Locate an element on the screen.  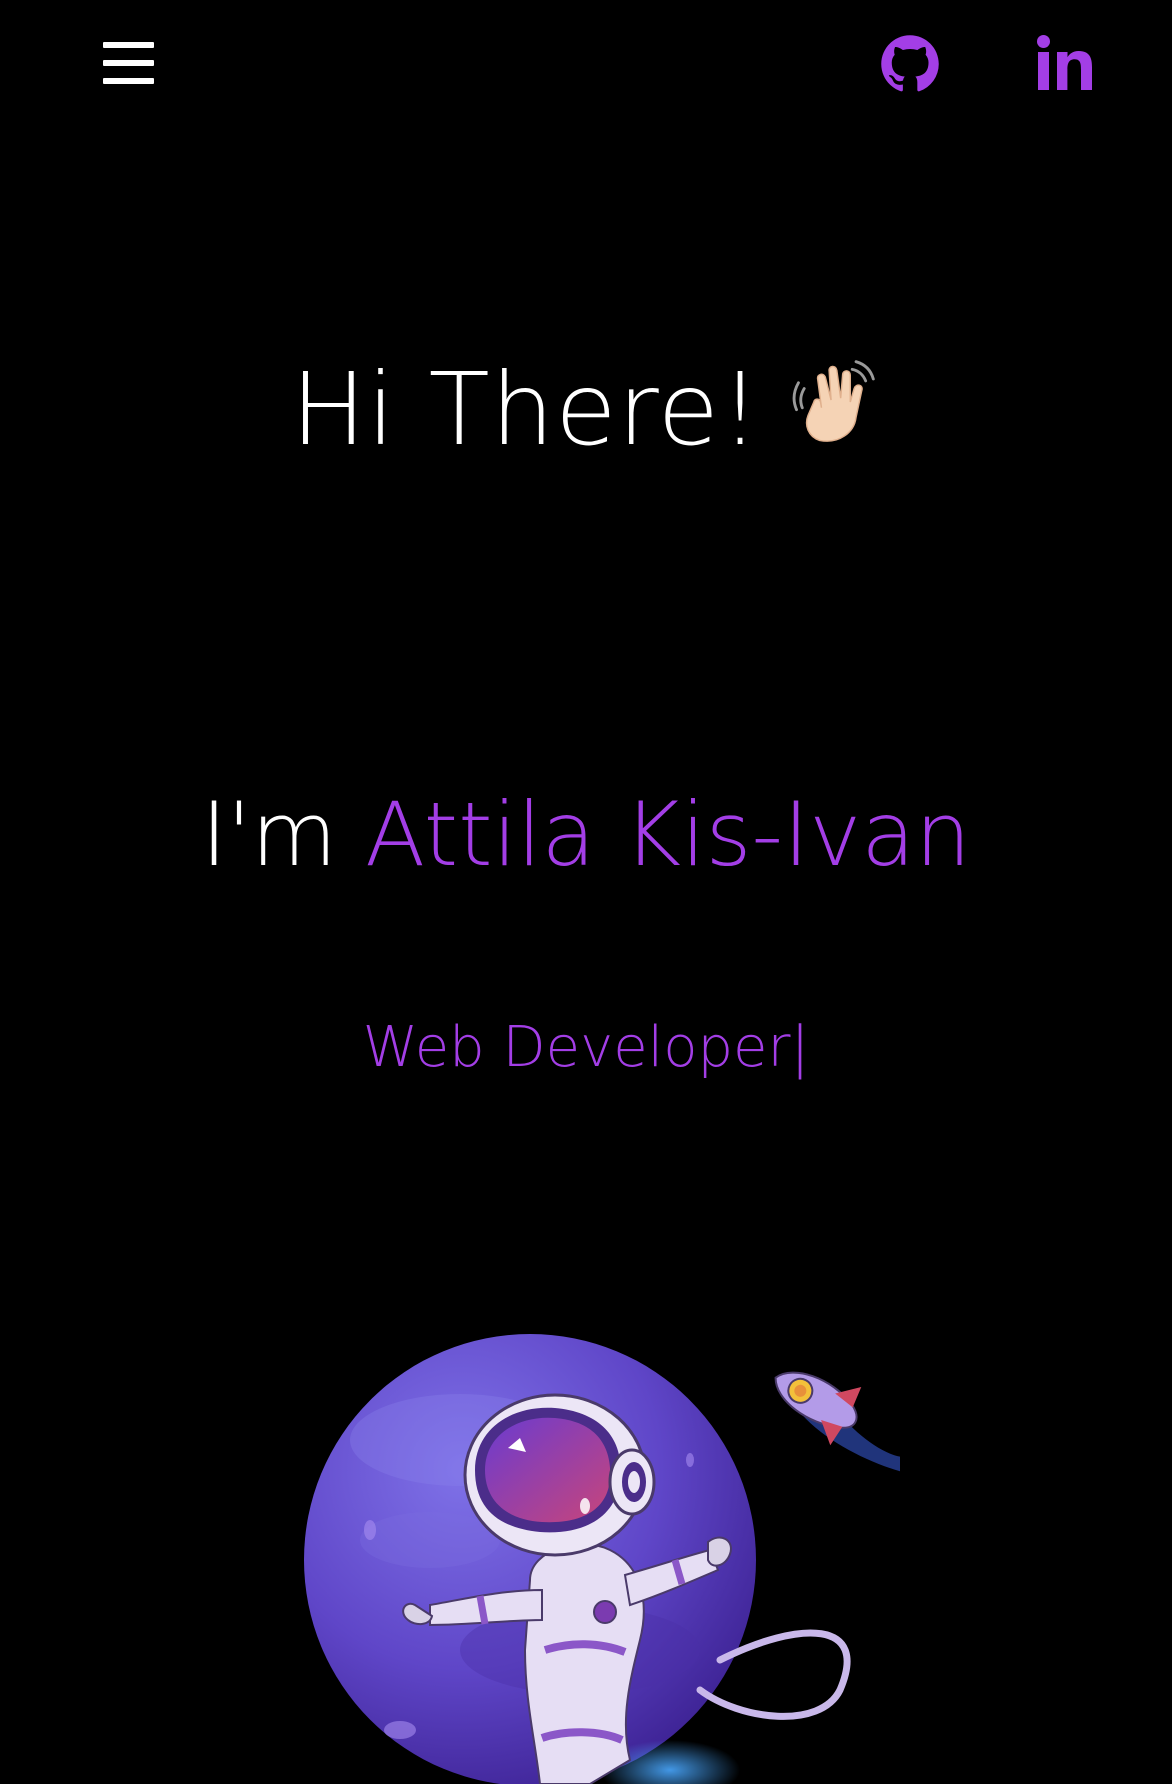
rocket-graphic is located at coordinates (837, 1423).